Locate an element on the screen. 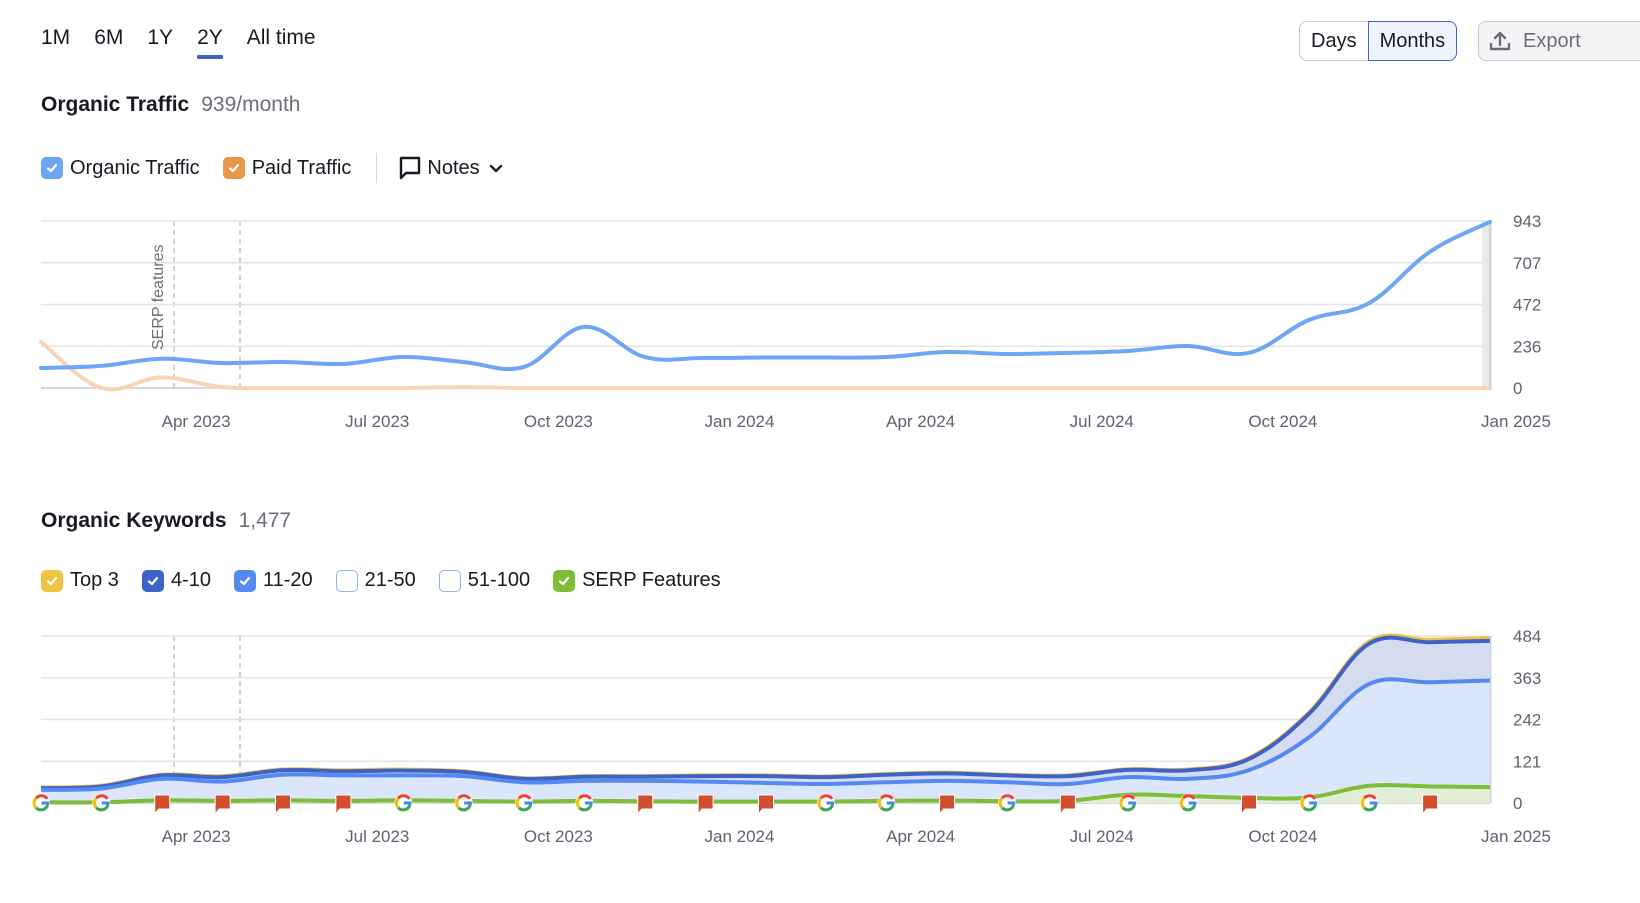 This screenshot has height=903, width=1640. y-tick-label: 943 is located at coordinates (1527, 221).